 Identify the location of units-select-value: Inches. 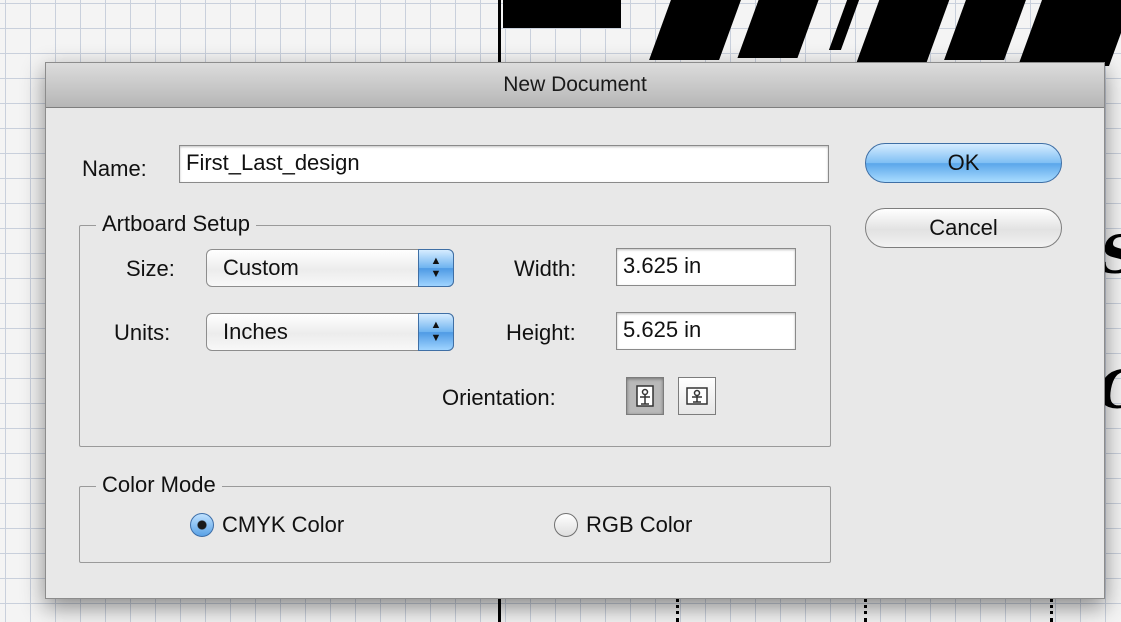
(255, 331).